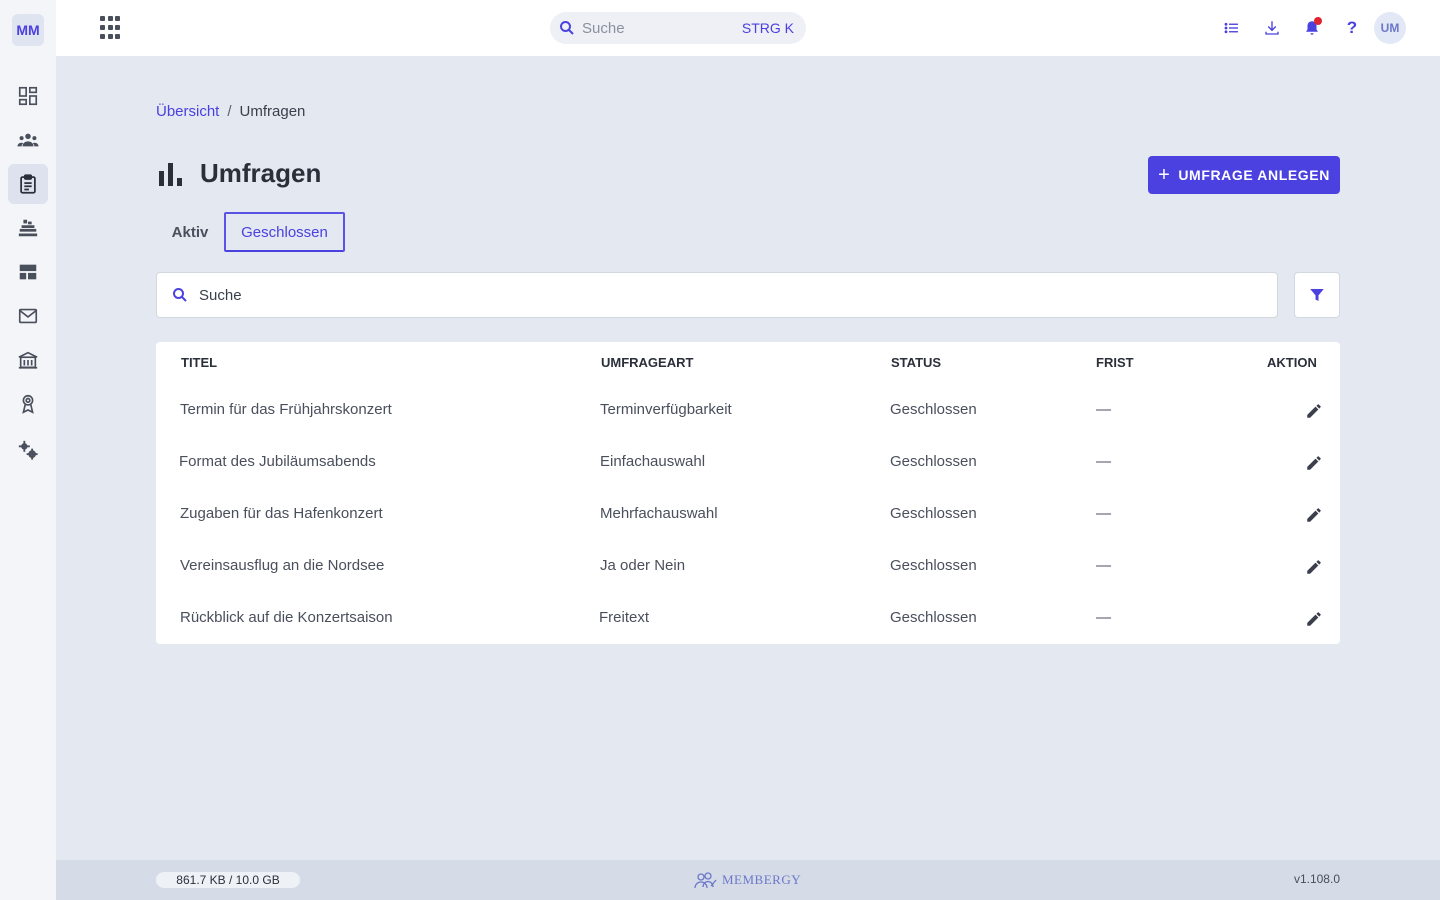 This screenshot has width=1440, height=900. I want to click on award-icon, so click(28, 404).